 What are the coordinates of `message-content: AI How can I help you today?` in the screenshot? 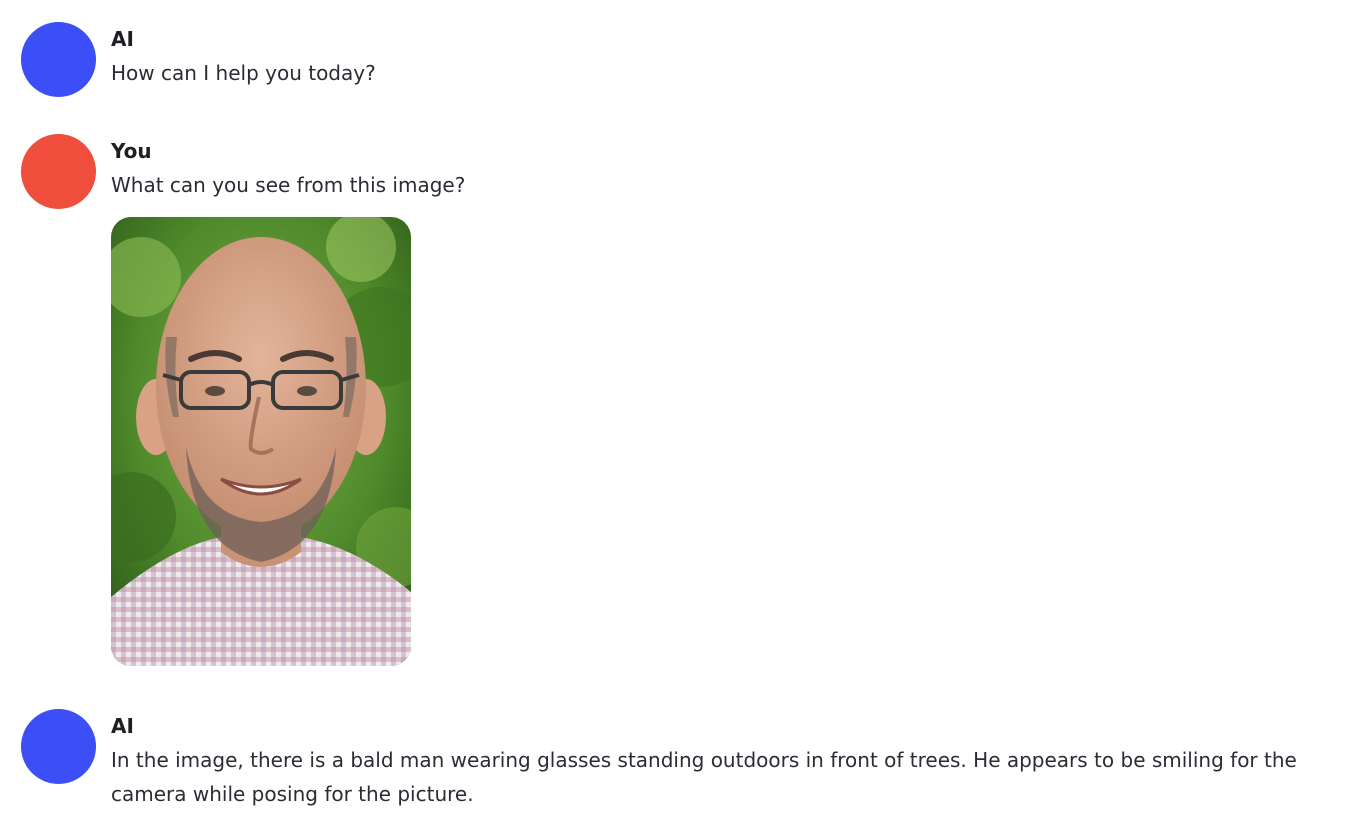 It's located at (721, 56).